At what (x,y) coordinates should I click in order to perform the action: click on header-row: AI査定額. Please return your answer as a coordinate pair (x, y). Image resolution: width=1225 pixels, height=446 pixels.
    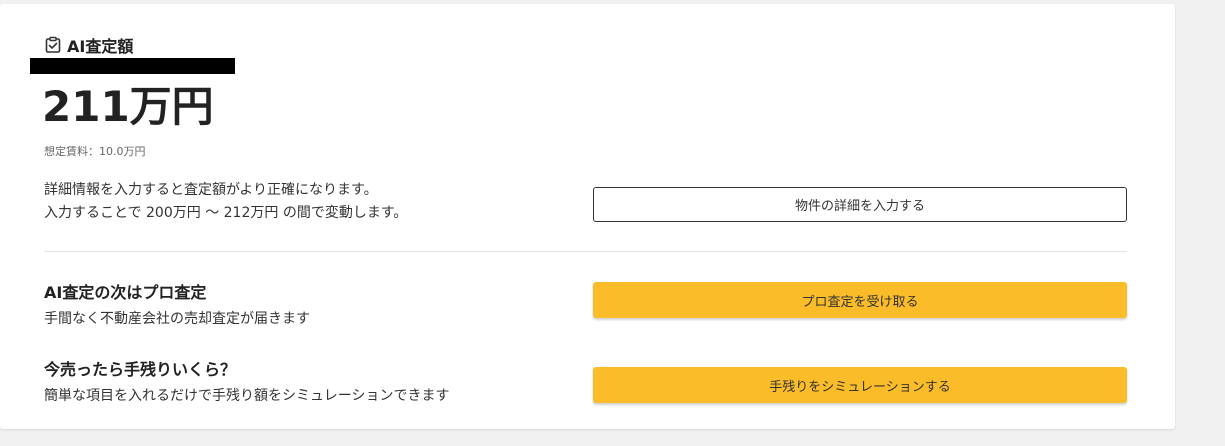
    Looking at the image, I should click on (88, 45).